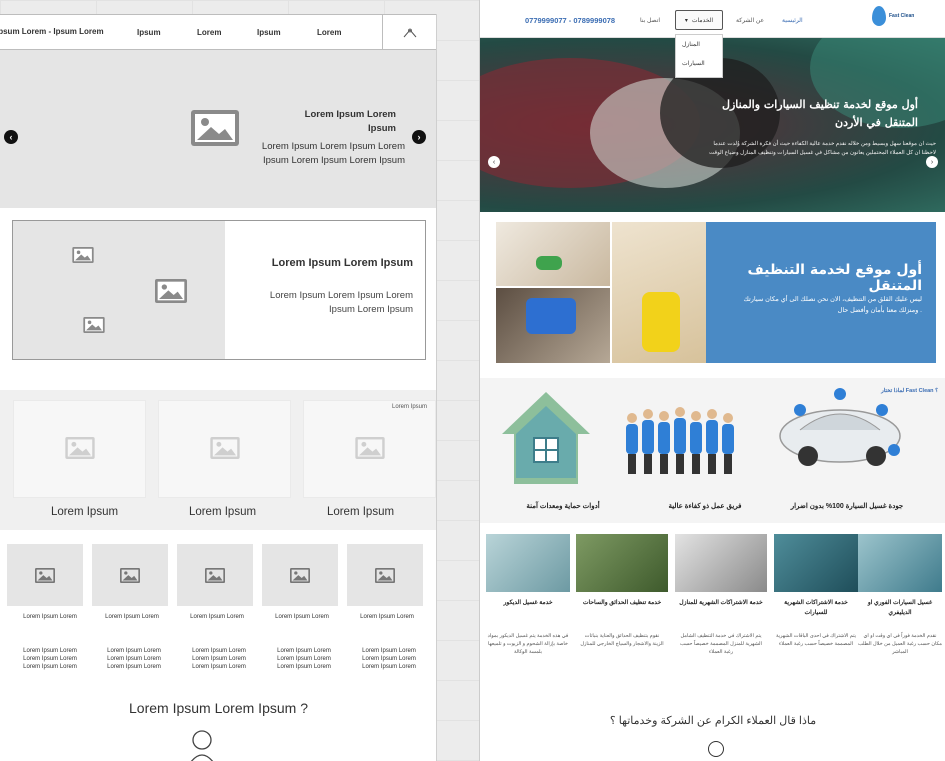 Image resolution: width=945 pixels, height=761 pixels. Describe the element at coordinates (705, 506) in the screenshot. I see `feature-label: فريق عمل ذو كفاءة عالية` at that location.